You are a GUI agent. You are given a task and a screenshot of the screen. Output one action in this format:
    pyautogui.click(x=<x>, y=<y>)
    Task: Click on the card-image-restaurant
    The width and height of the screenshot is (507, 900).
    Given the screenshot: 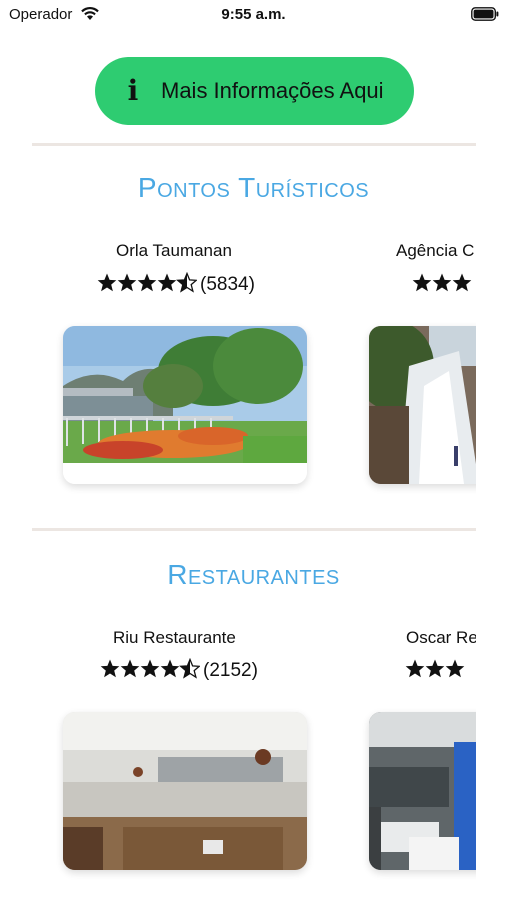 What is the action you would take?
    pyautogui.click(x=185, y=791)
    